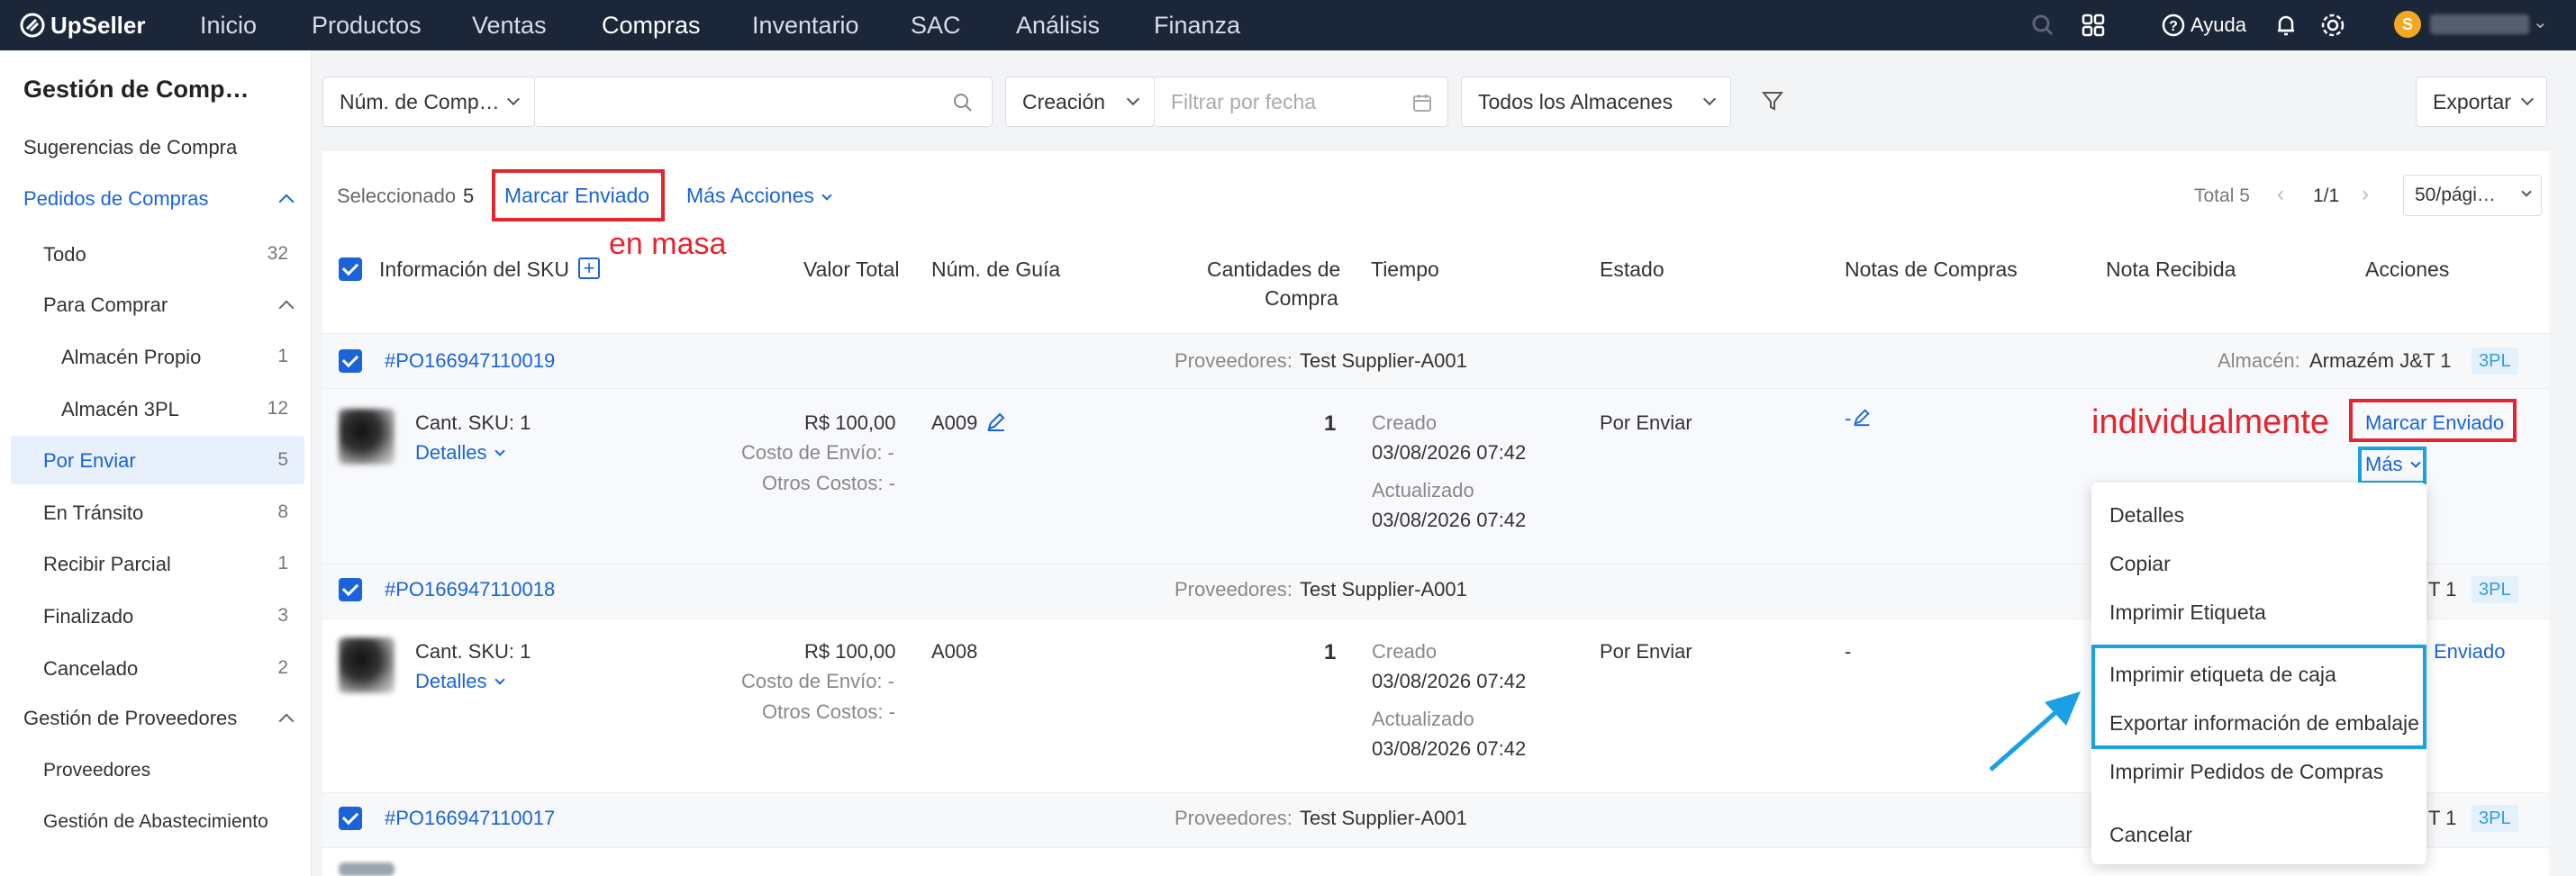  I want to click on sidebar-item-en-transito: En Tránsito 8, so click(165, 513).